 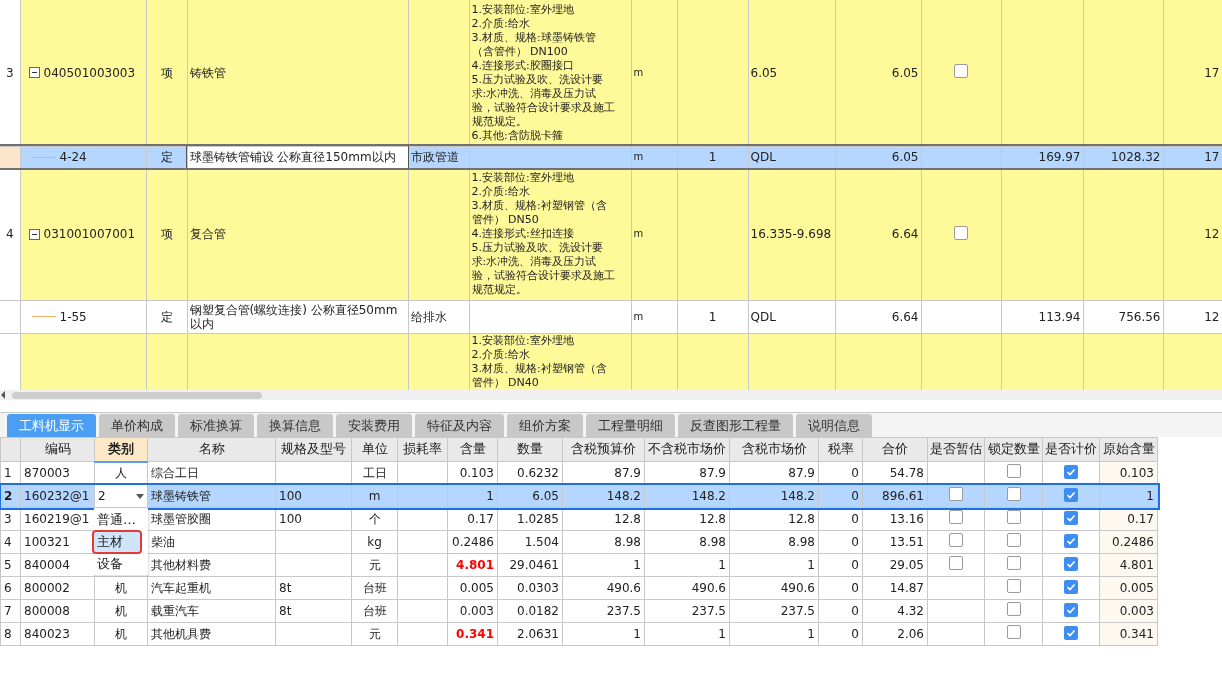 I want to click on material-name: 柴油, so click(x=163, y=542).